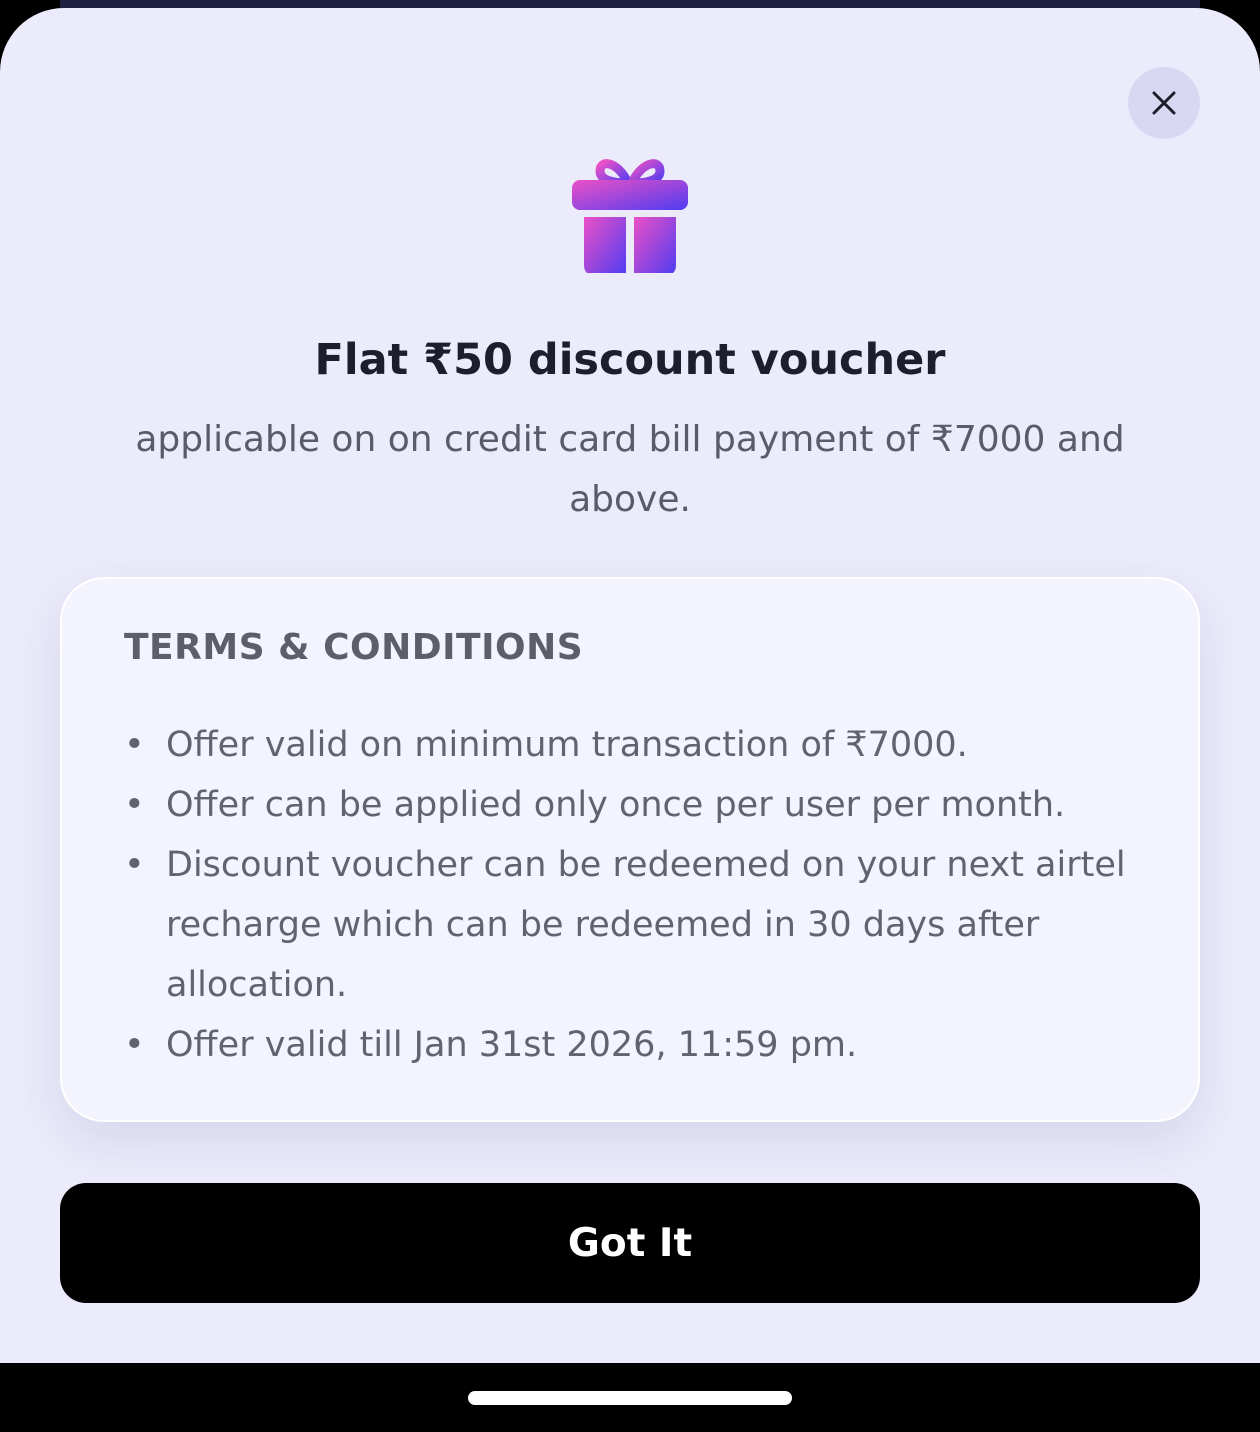 Image resolution: width=1260 pixels, height=1432 pixels. Describe the element at coordinates (630, 360) in the screenshot. I see `offer-title: Flat ₹50 discount voucher` at that location.